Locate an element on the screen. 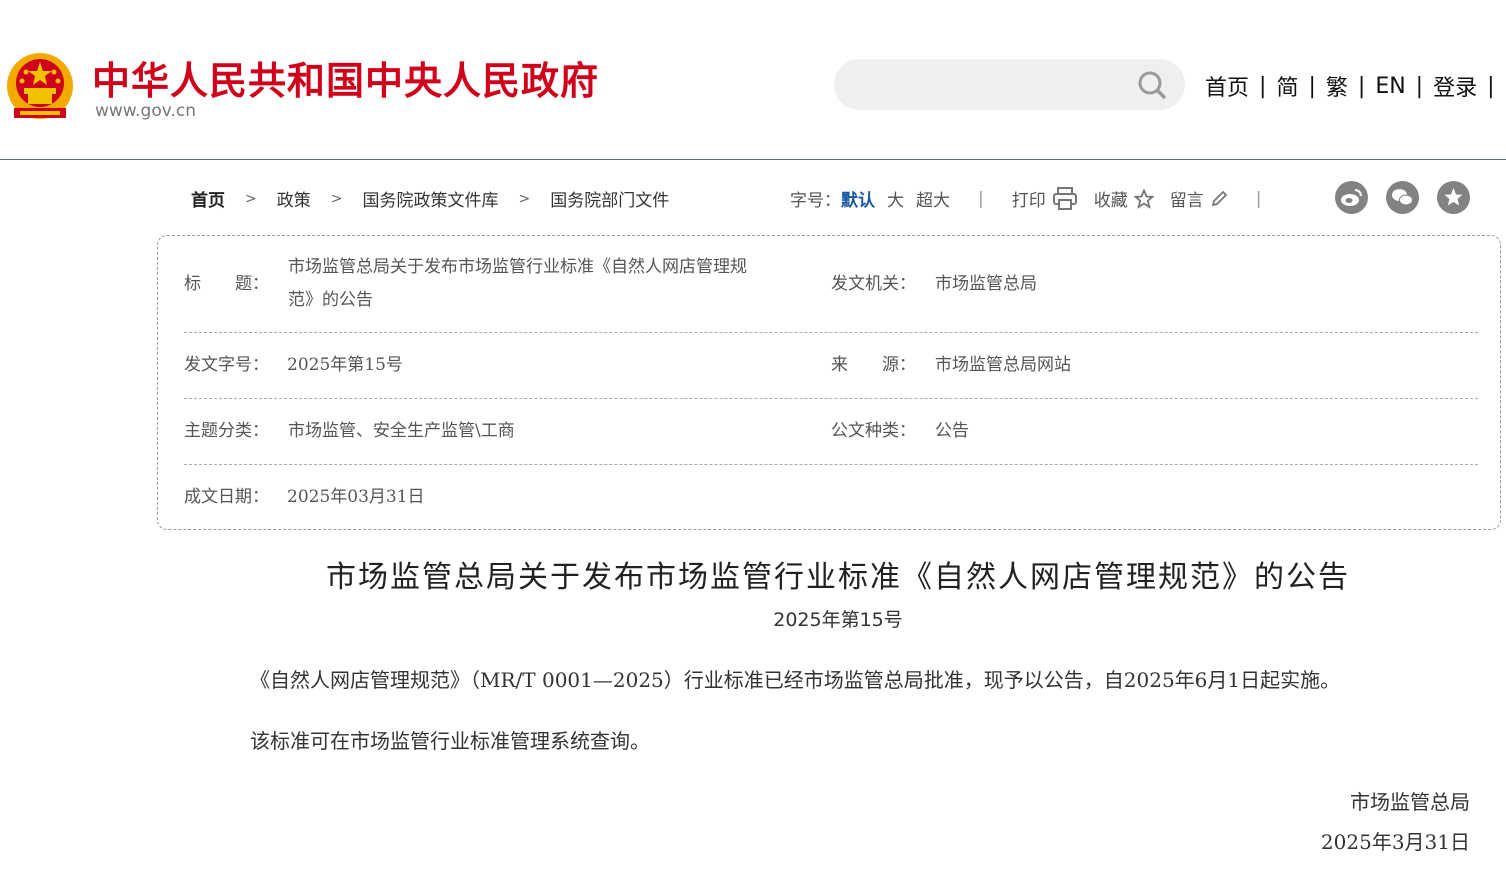 This screenshot has width=1506, height=888. info-row: 发文字号： 2025年第15号 来 源： 市场监管总局网站 is located at coordinates (831, 366).